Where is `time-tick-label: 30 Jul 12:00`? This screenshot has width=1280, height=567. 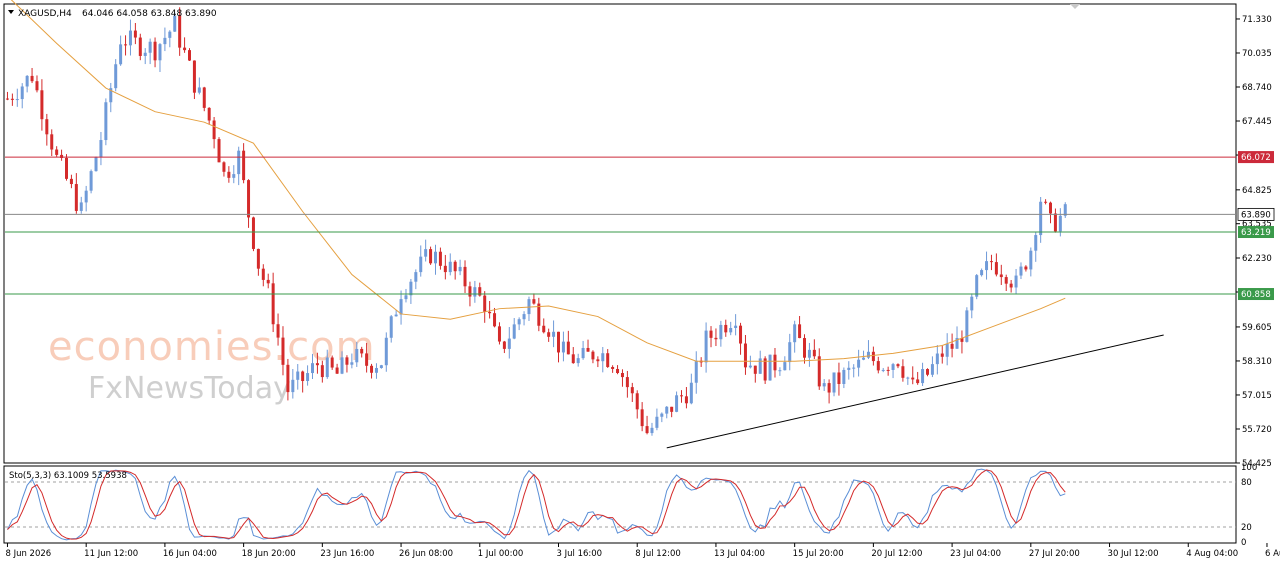
time-tick-label: 30 Jul 12:00 is located at coordinates (1133, 554).